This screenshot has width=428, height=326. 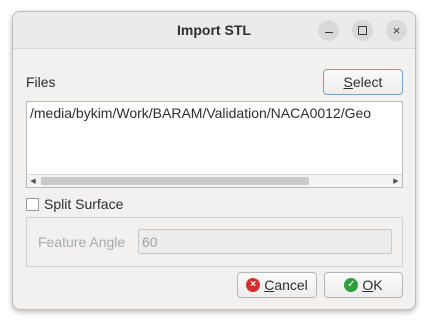 I want to click on horizontal-scrollbar: ◀ ▶, so click(x=214, y=180).